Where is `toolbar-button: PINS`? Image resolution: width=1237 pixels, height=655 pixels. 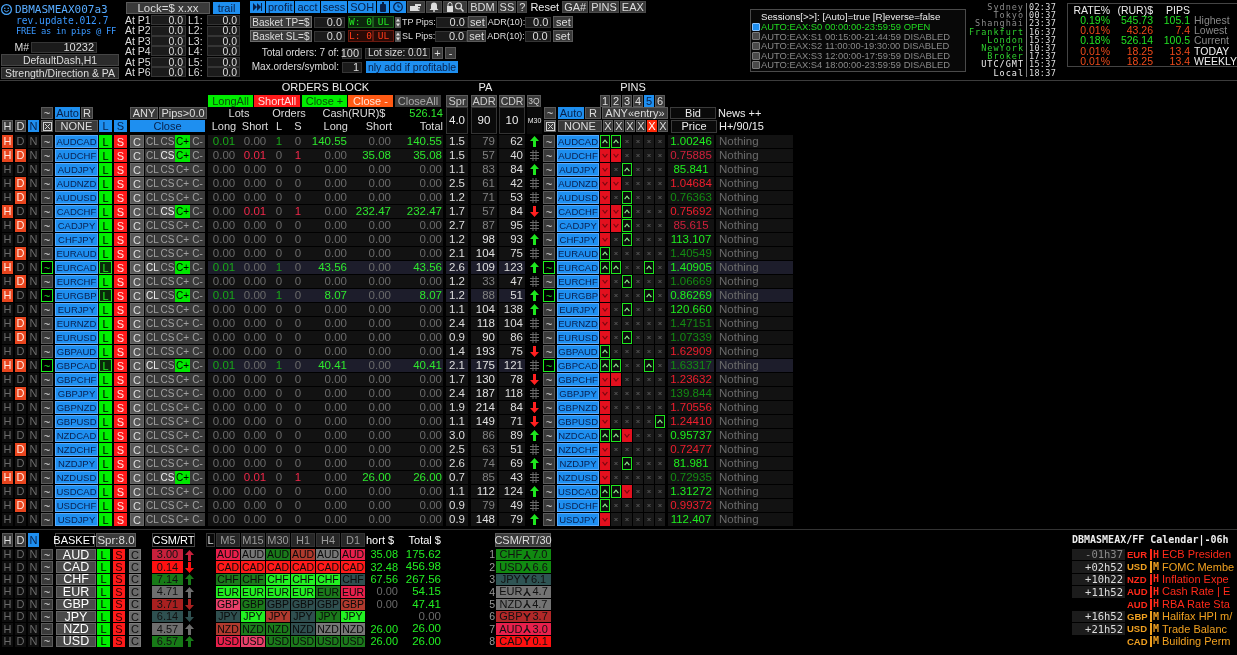
toolbar-button: PINS is located at coordinates (604, 7).